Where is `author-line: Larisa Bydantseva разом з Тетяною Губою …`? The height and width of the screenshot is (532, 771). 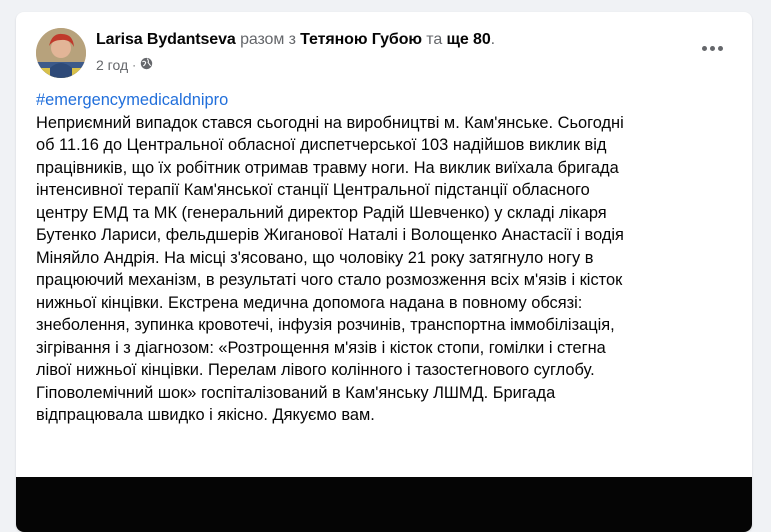 author-line: Larisa Bydantseva разом з Тетяною Губою … is located at coordinates (295, 40).